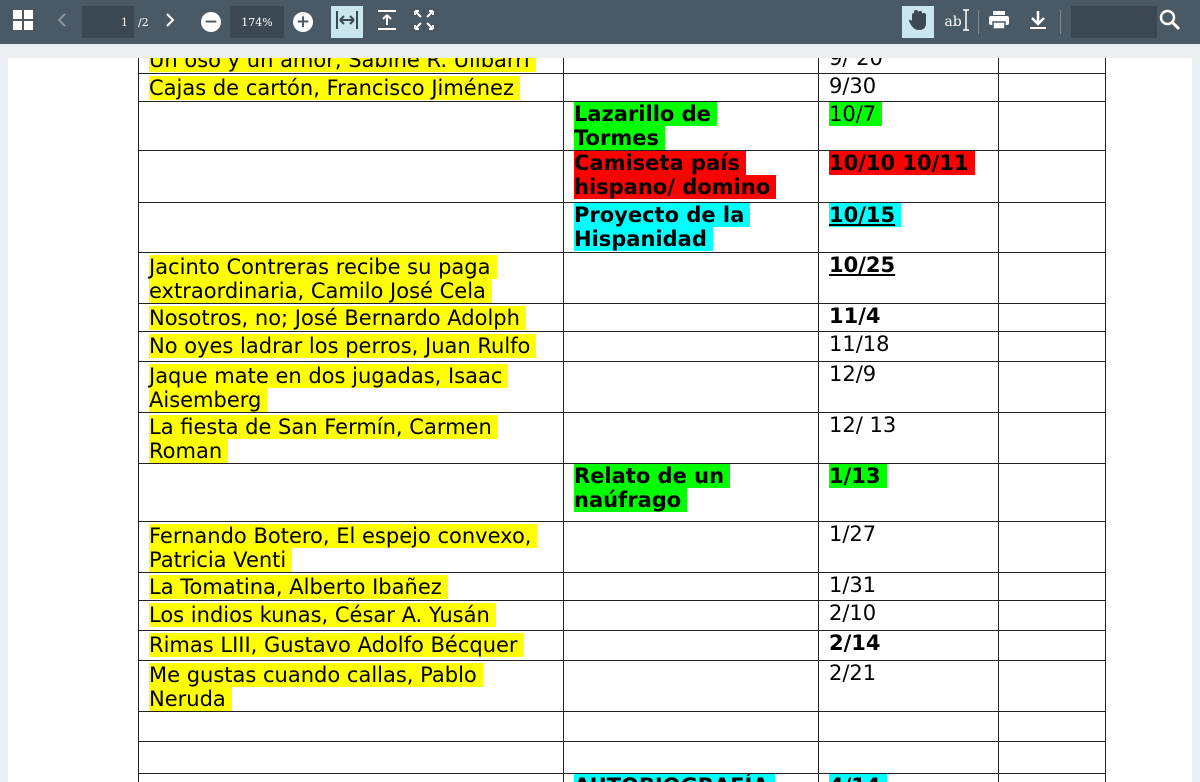  I want to click on page-total-label: /2, so click(143, 22).